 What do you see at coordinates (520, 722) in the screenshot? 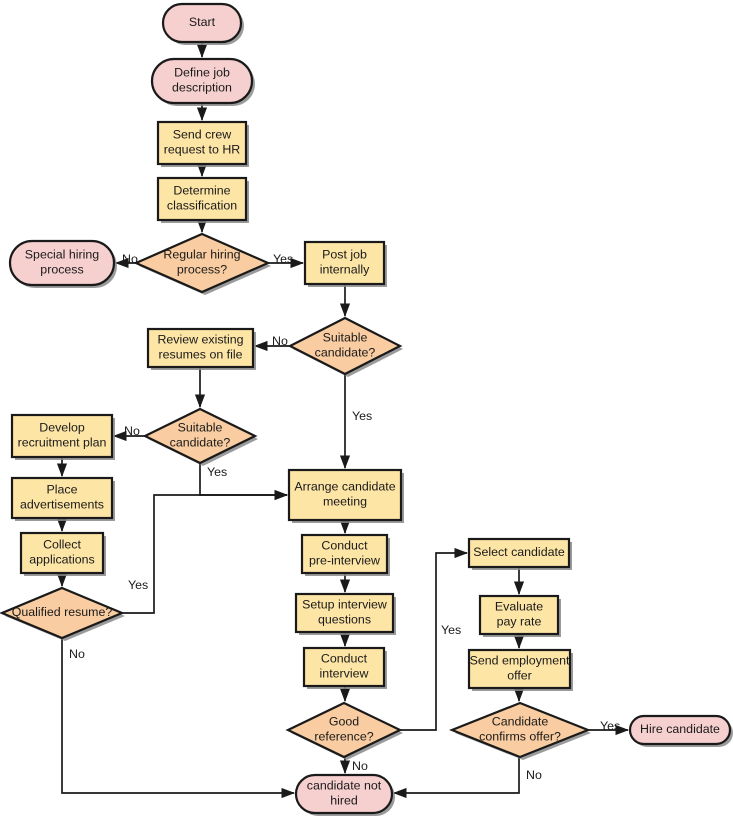
I see `node-label-line: Candidate` at bounding box center [520, 722].